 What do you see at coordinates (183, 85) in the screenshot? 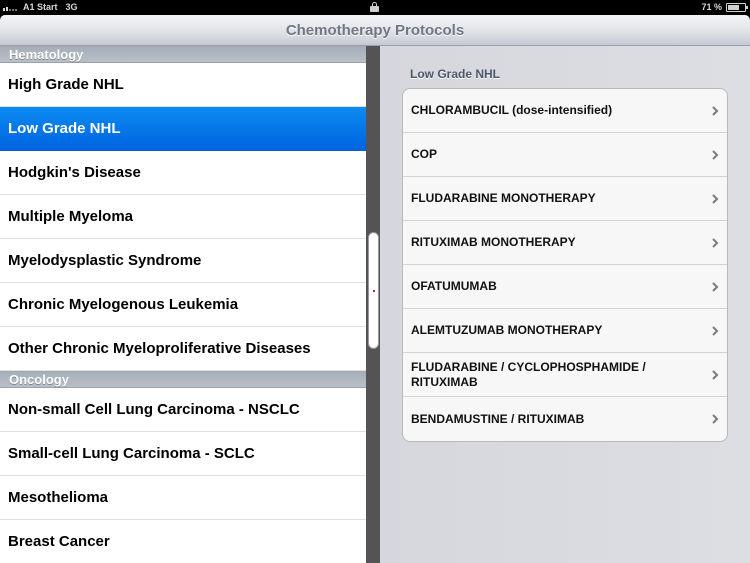
I see `list-item: High Grade NHL` at bounding box center [183, 85].